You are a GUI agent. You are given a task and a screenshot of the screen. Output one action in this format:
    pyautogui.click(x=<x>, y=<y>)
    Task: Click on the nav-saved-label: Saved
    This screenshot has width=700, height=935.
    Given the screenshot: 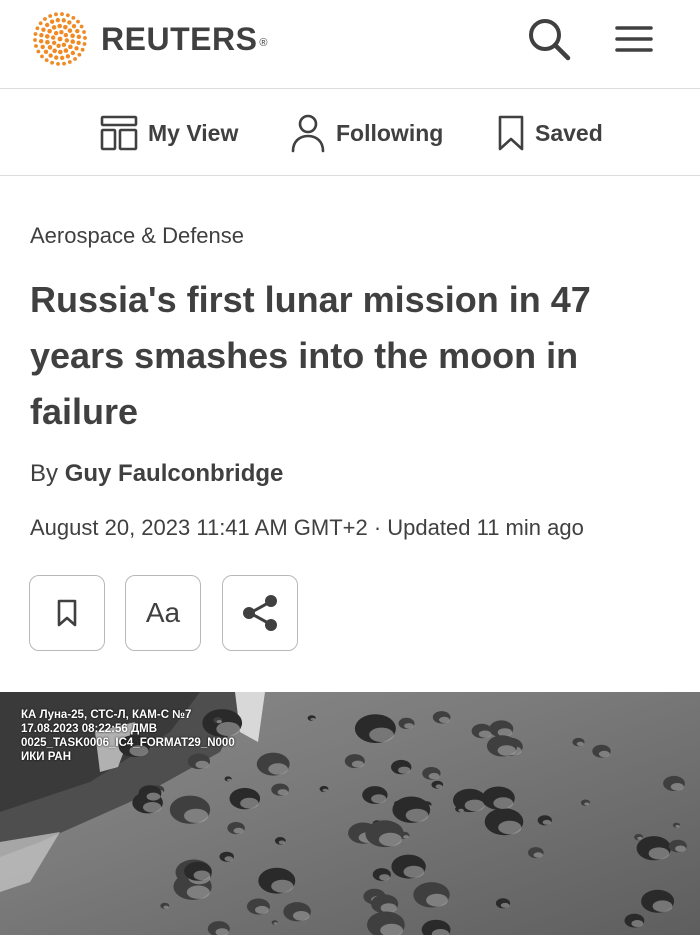 What is the action you would take?
    pyautogui.click(x=569, y=132)
    